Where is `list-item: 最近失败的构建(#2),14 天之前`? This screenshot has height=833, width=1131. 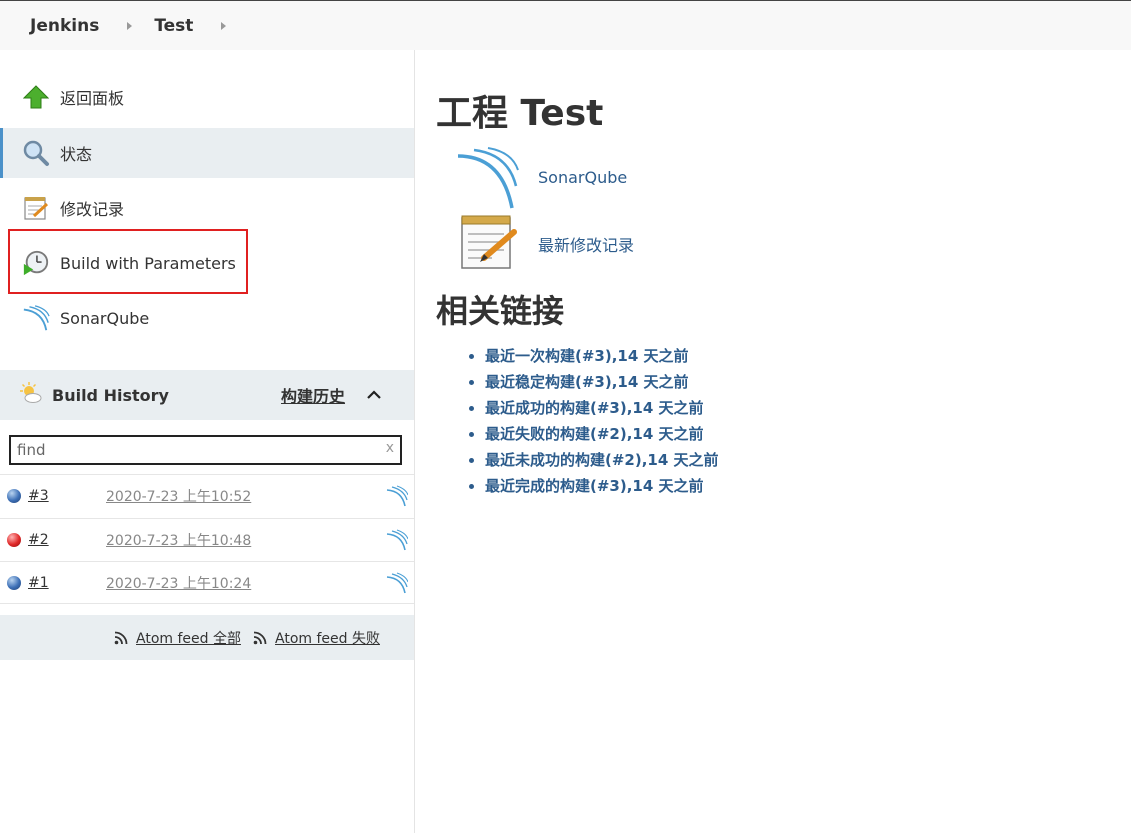
list-item: 最近失败的构建(#2),14 天之前 is located at coordinates (602, 434).